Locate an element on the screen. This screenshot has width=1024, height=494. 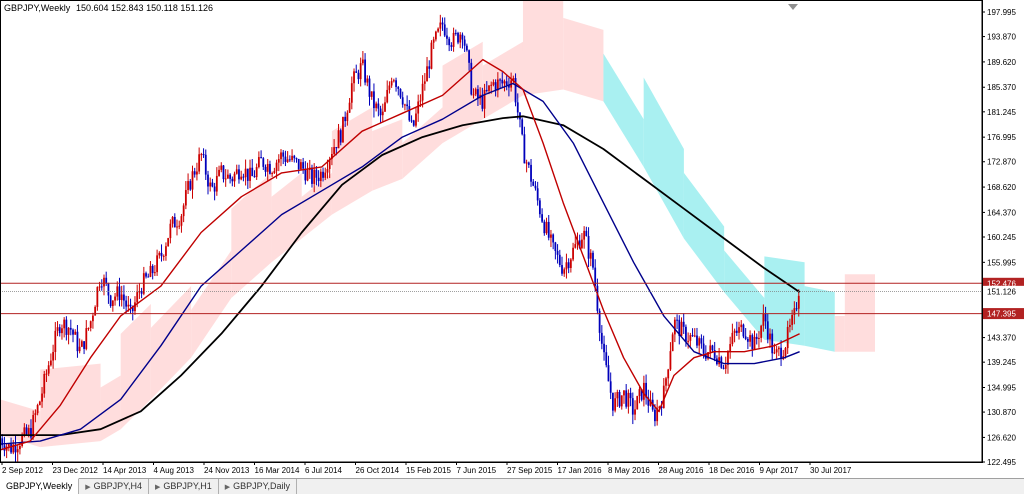
y-tick-label: 139.245 is located at coordinates (1001, 362).